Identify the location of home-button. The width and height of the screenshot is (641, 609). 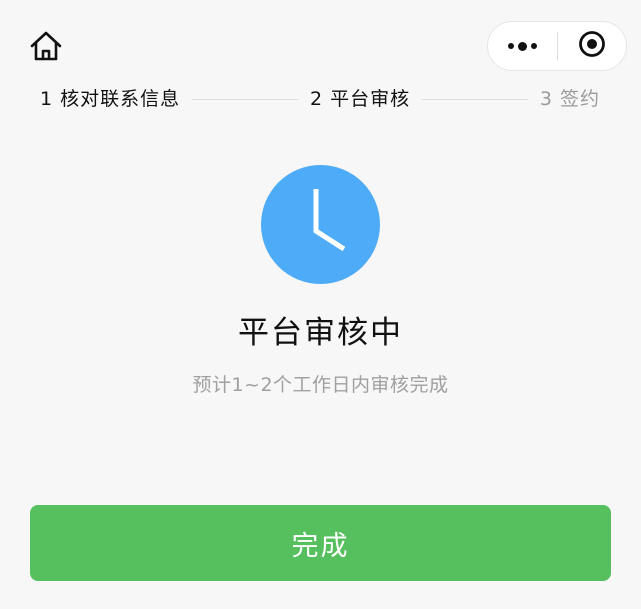
(46, 46).